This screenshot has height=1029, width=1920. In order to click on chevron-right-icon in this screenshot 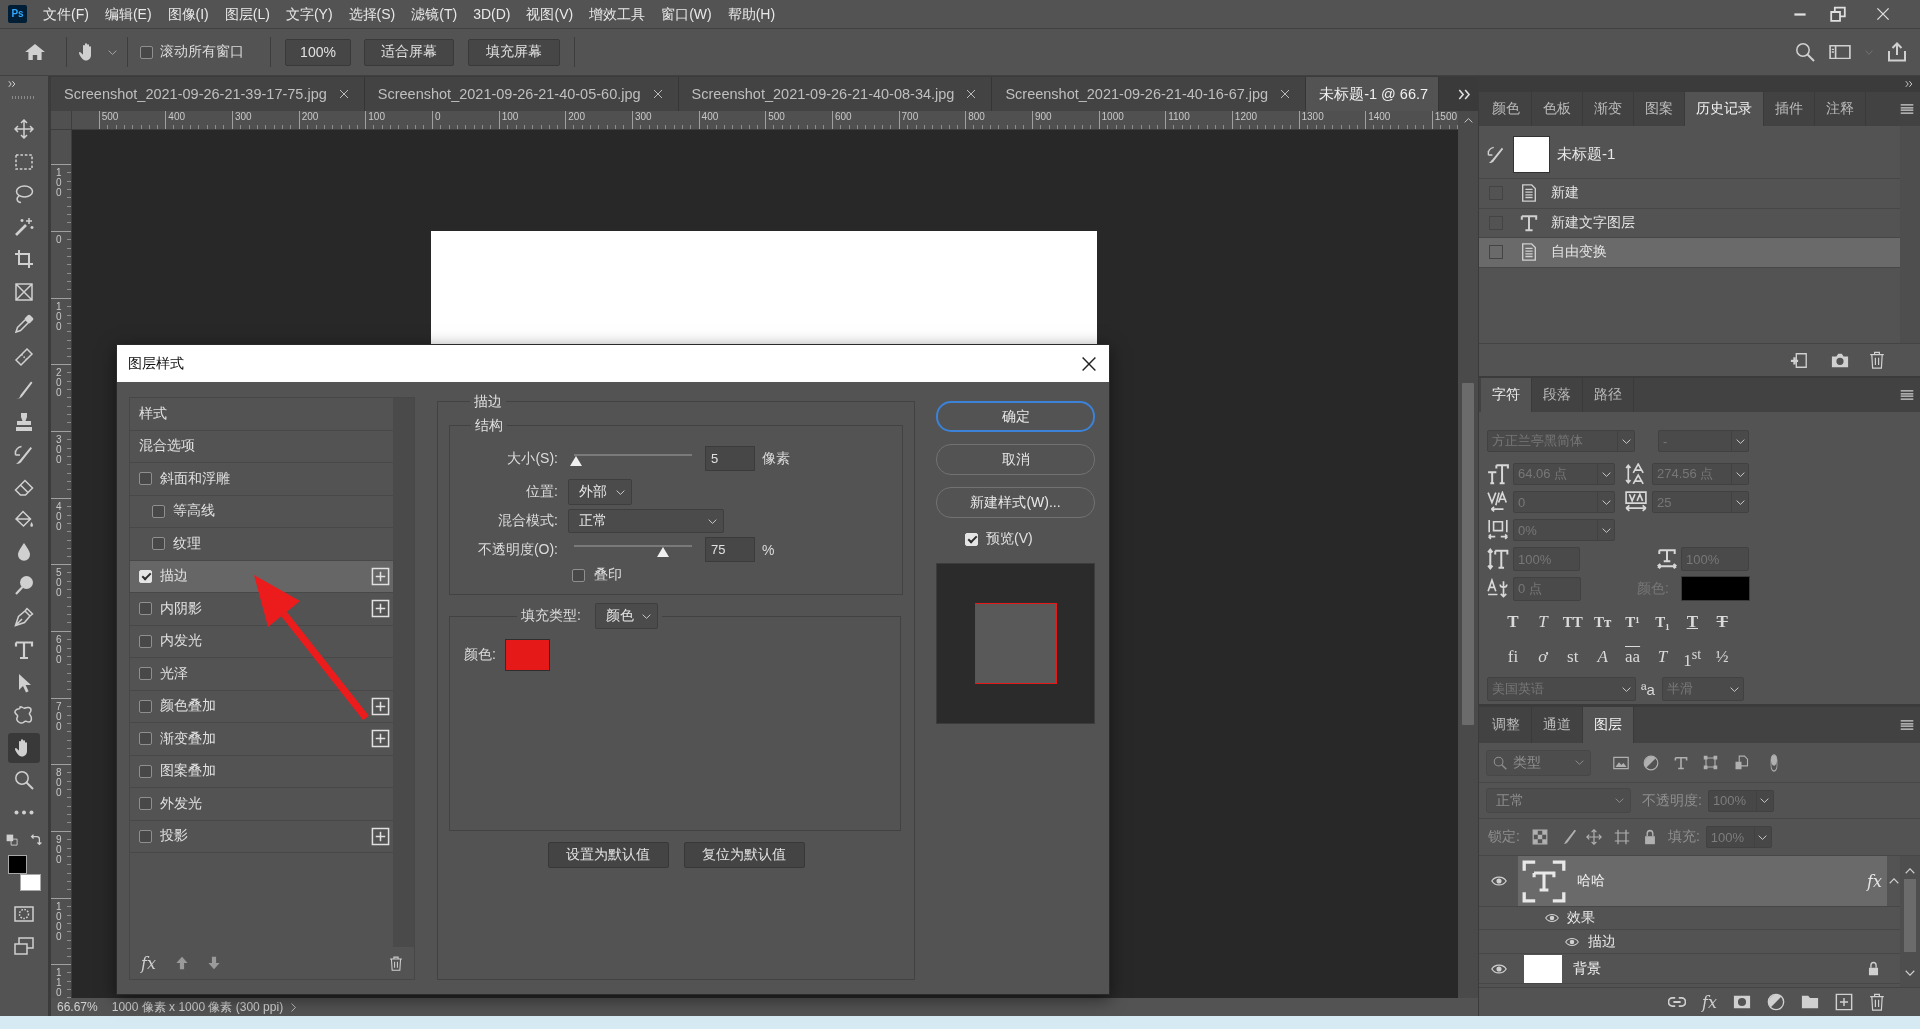, I will do `click(294, 1007)`.